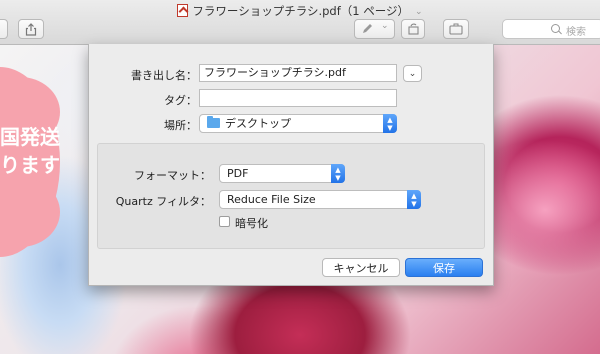  I want to click on toolbox-button, so click(456, 29).